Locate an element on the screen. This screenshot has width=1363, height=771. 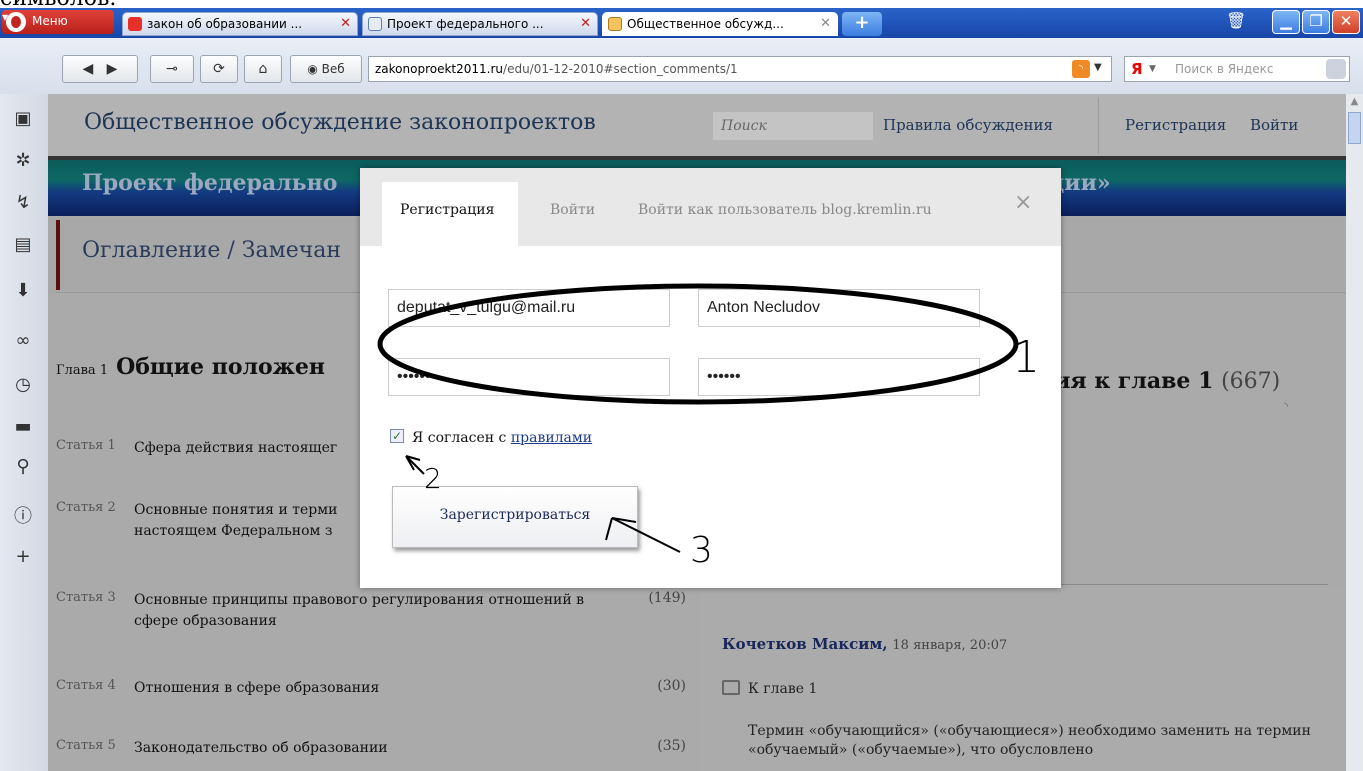
comment-author: Кочетков Максим, 18 января, 20:07 is located at coordinates (864, 644).